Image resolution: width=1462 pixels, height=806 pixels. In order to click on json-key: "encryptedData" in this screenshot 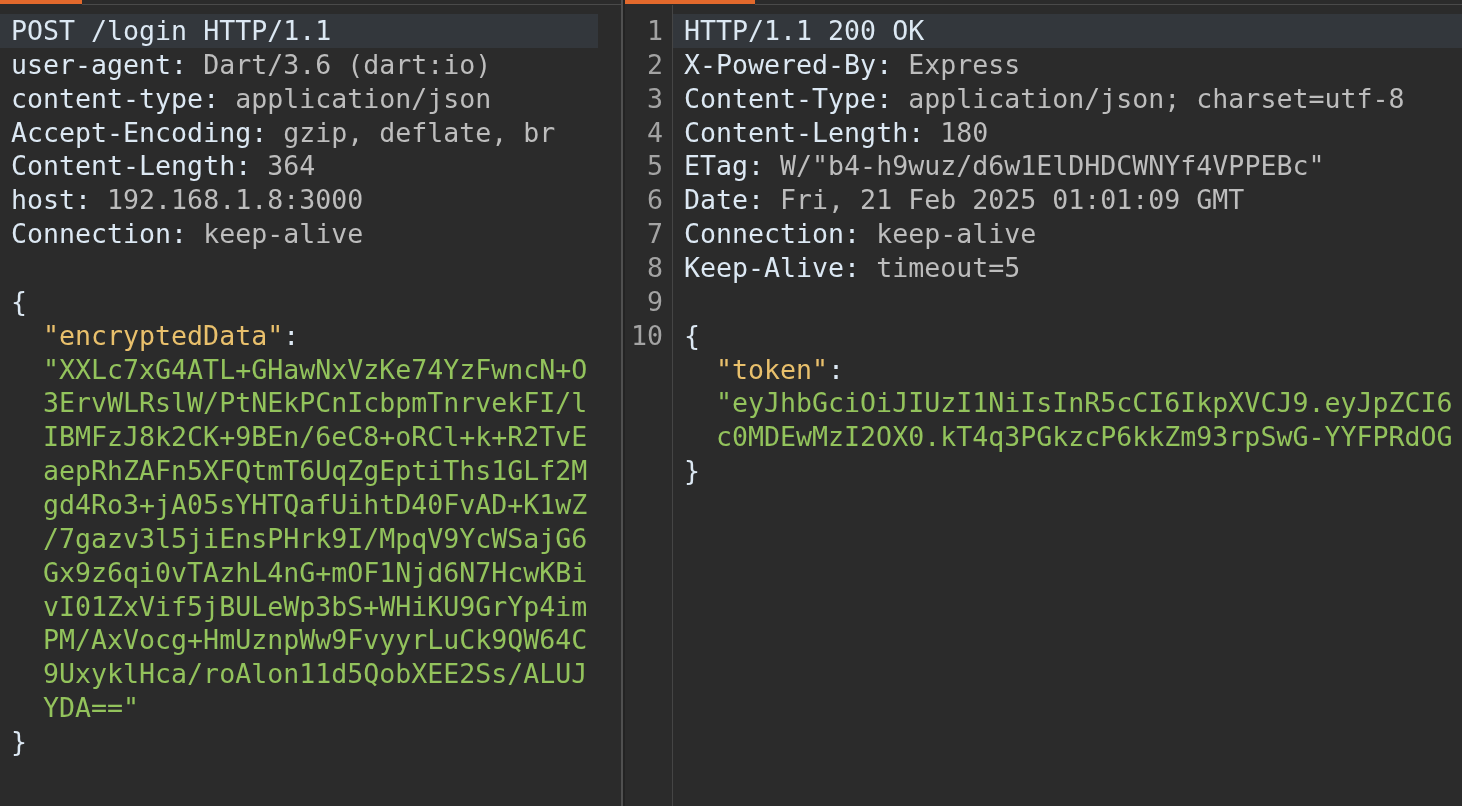, I will do `click(163, 335)`.